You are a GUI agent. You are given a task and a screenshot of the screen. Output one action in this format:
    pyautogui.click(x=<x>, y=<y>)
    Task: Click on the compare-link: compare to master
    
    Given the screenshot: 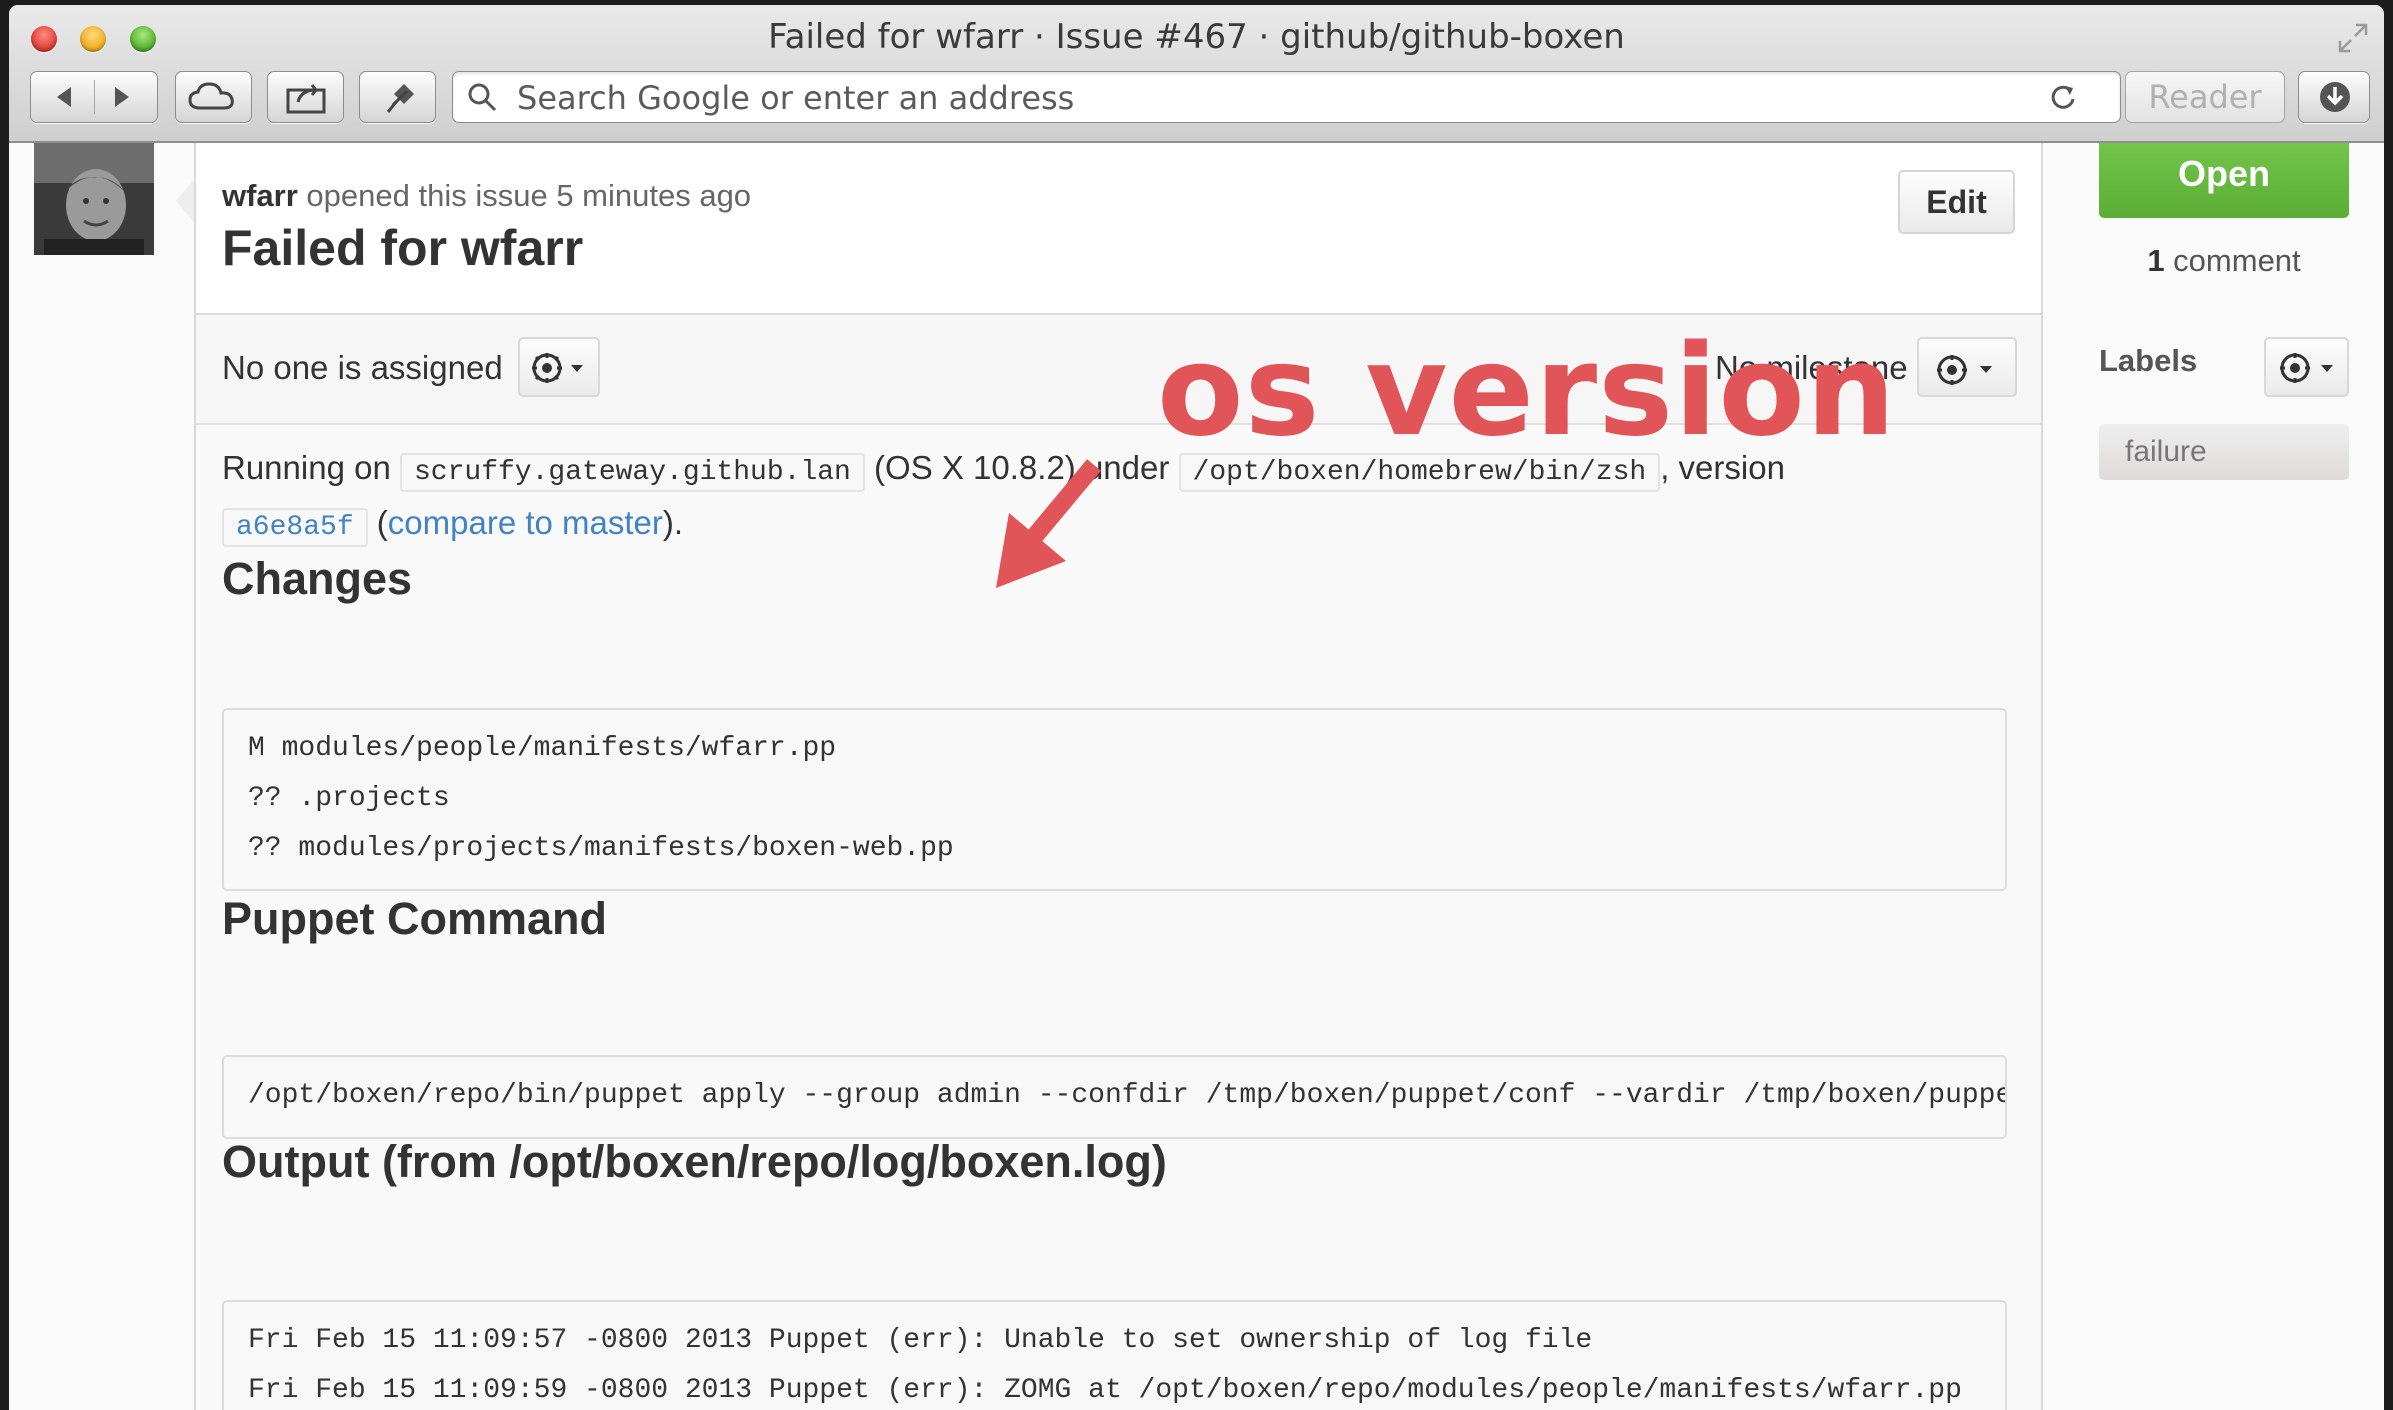 What is the action you would take?
    pyautogui.click(x=525, y=522)
    